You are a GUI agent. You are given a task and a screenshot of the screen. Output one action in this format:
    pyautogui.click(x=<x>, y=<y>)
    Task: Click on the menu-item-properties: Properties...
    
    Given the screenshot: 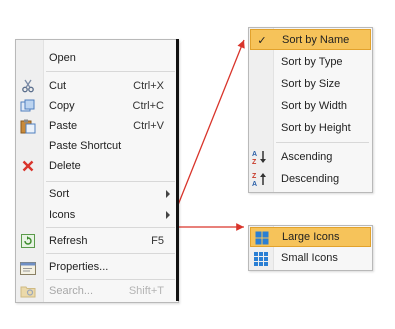 What is the action you would take?
    pyautogui.click(x=97, y=267)
    